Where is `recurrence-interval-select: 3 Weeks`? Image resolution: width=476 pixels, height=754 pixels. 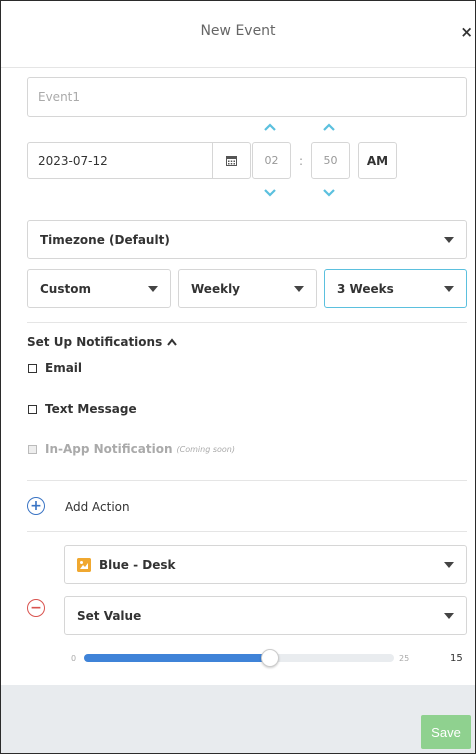 recurrence-interval-select: 3 Weeks is located at coordinates (395, 288).